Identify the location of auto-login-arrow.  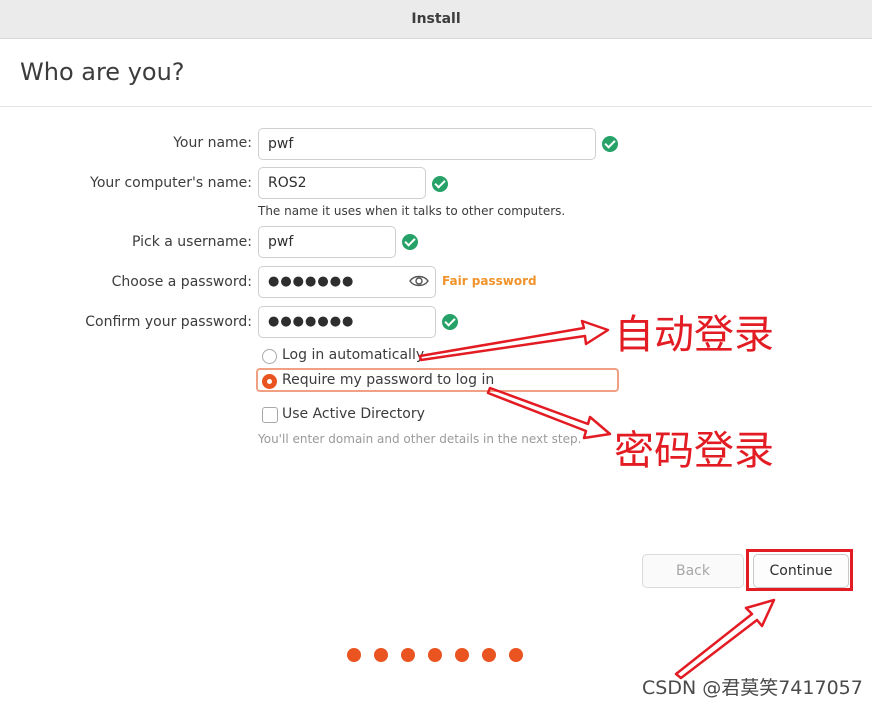
(514, 340).